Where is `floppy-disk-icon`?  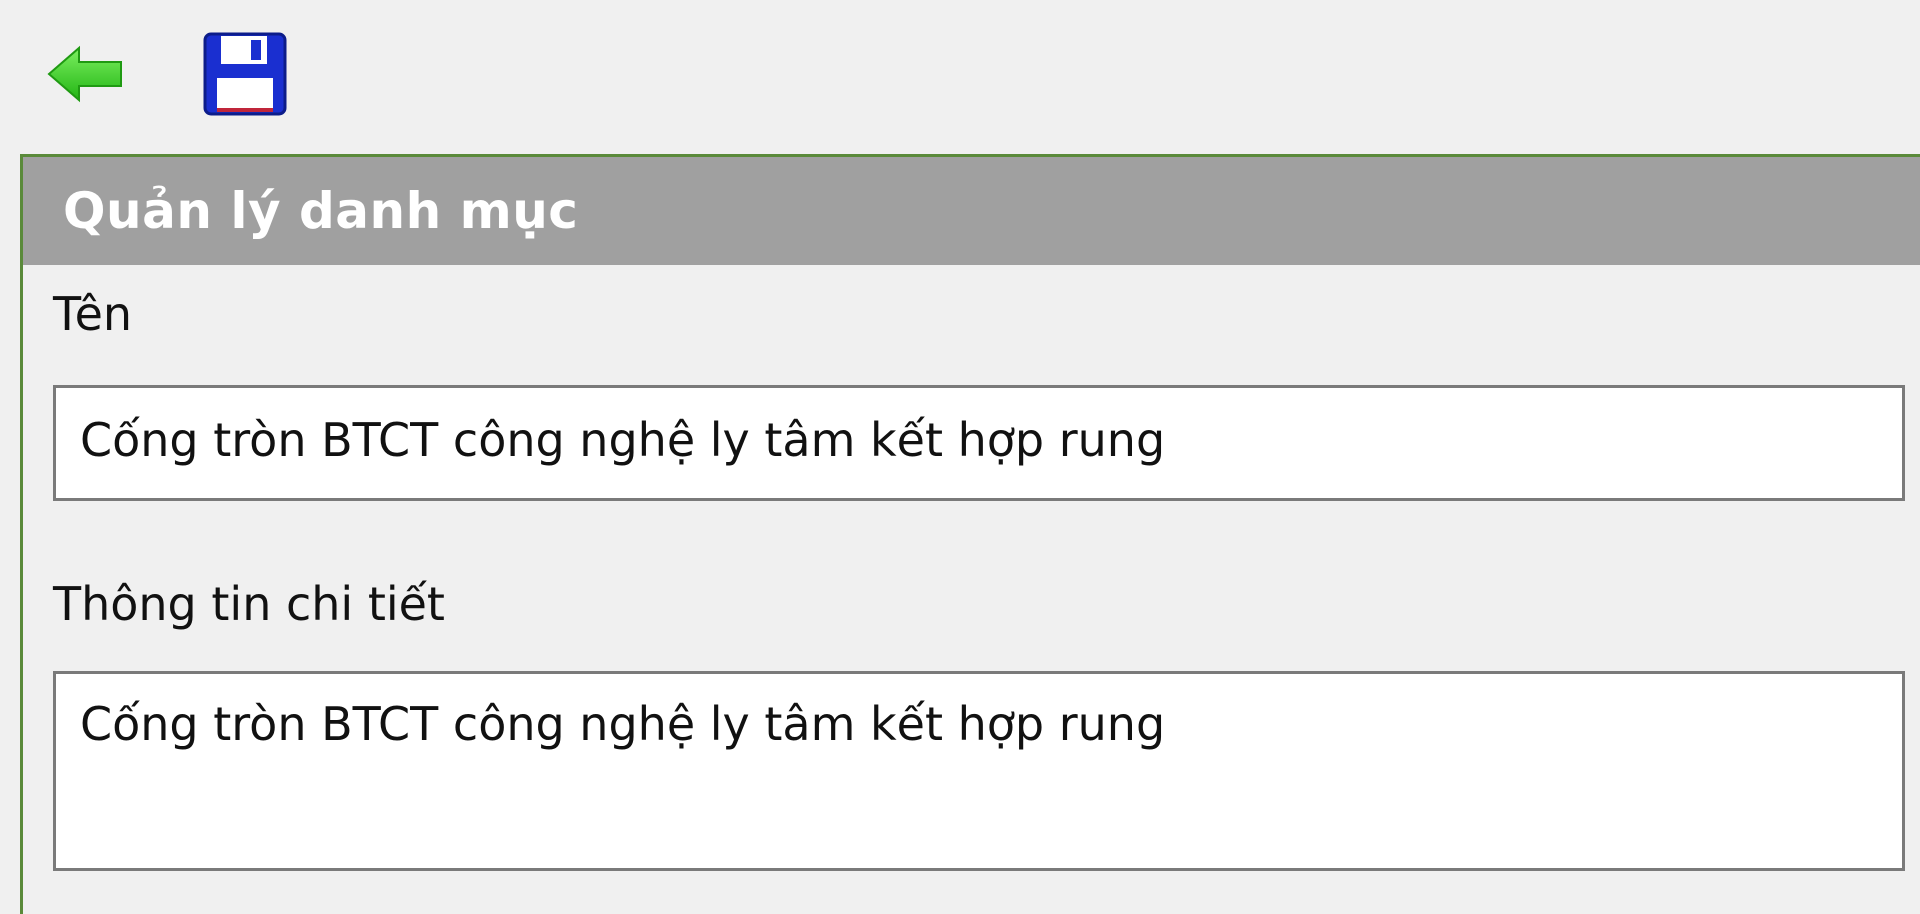
floppy-disk-icon is located at coordinates (245, 74).